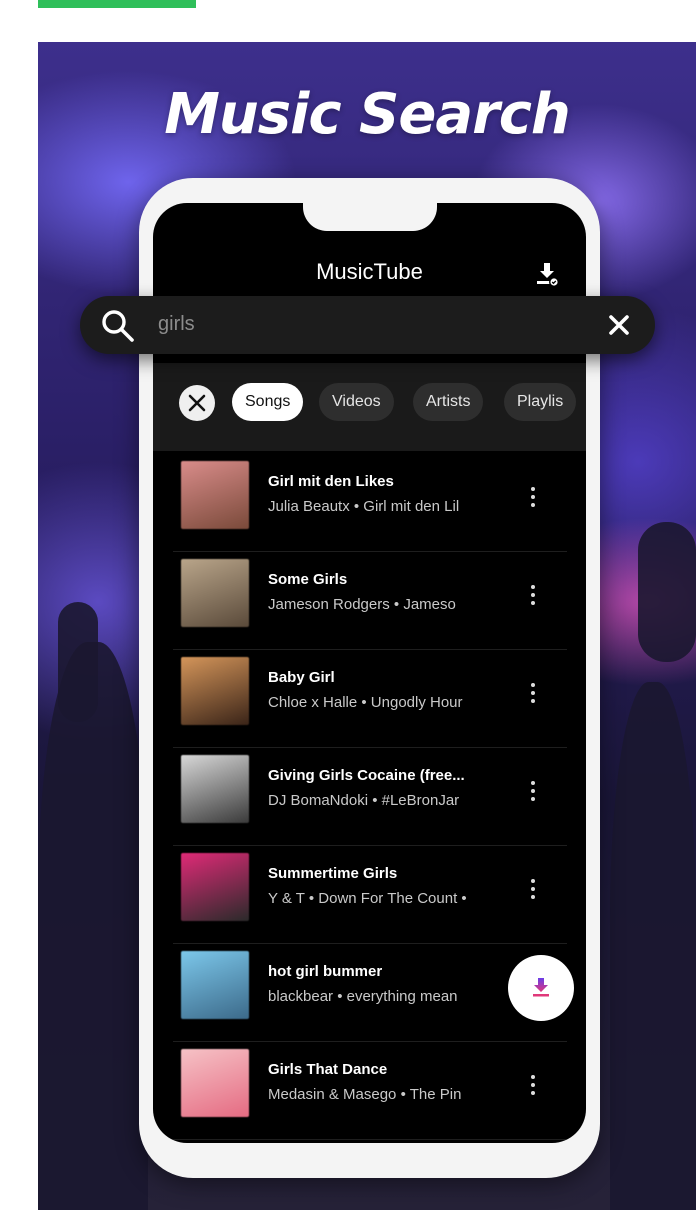 Image resolution: width=696 pixels, height=1210 pixels. Describe the element at coordinates (176, 324) in the screenshot. I see `search-input: girls` at that location.